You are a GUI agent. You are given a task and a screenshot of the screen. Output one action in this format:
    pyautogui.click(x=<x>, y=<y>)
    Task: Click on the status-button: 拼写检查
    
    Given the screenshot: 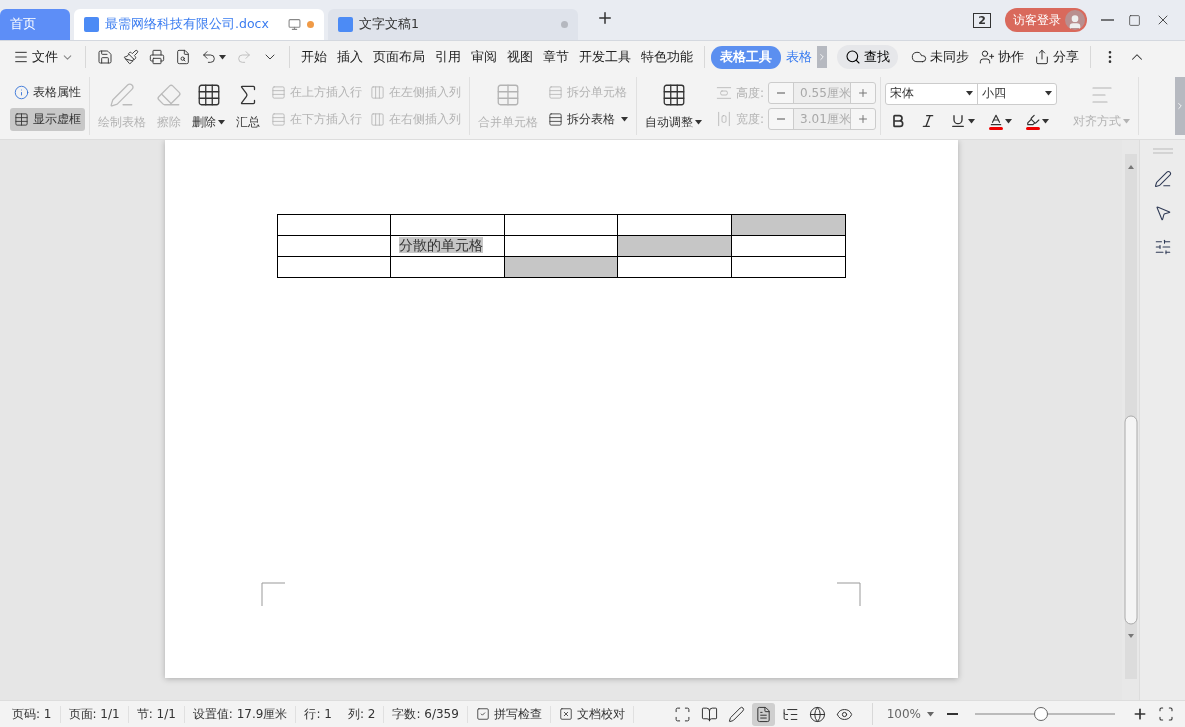 What is the action you would take?
    pyautogui.click(x=509, y=714)
    